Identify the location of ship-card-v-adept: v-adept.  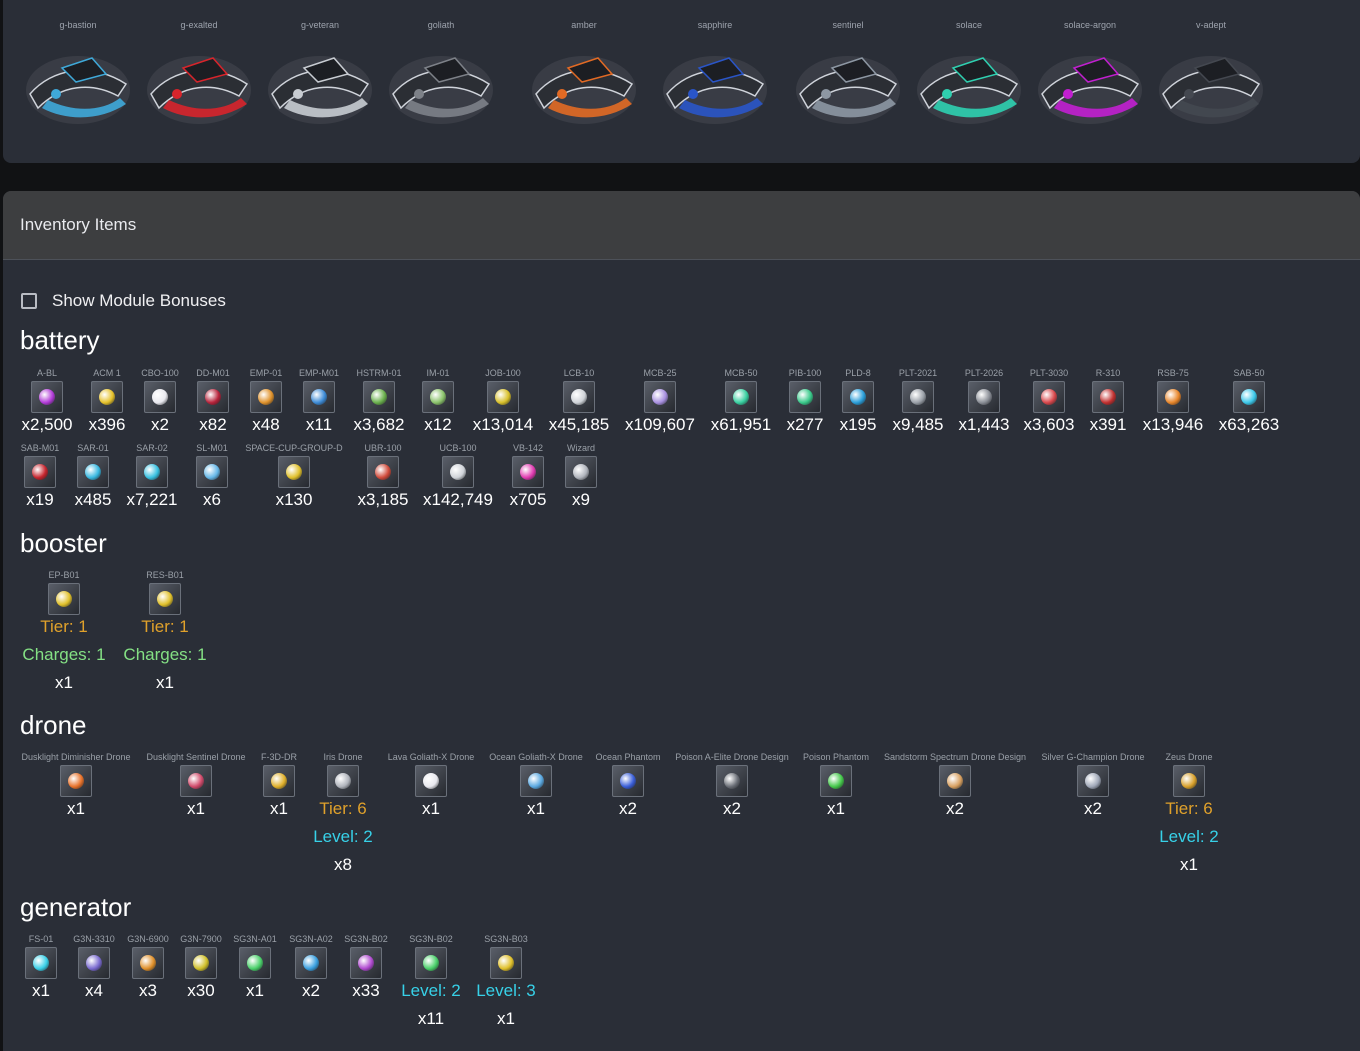
(1211, 78).